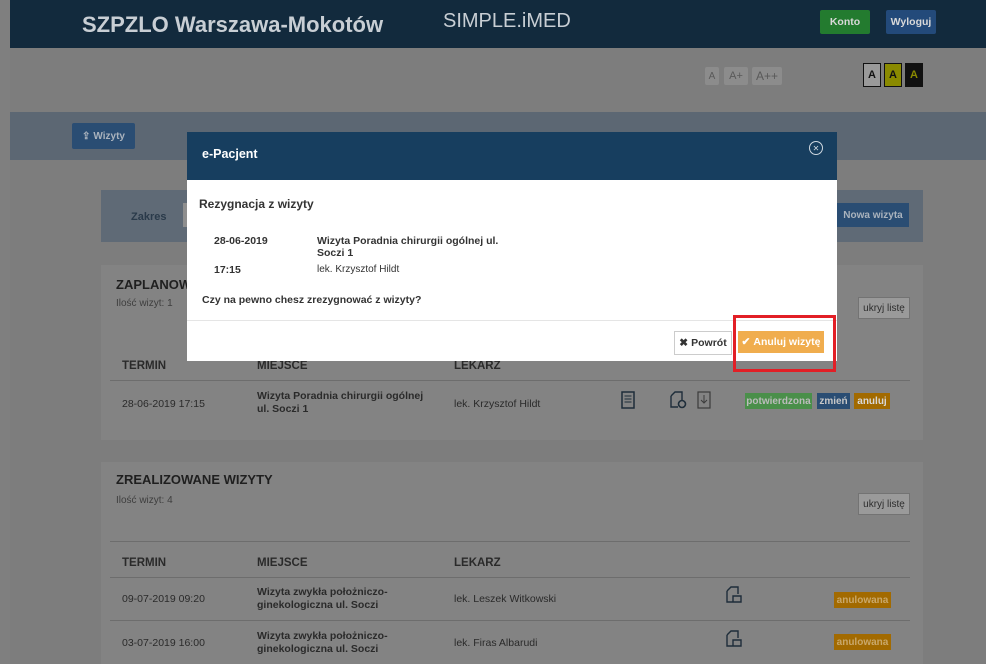  Describe the element at coordinates (872, 401) in the screenshot. I see `cancel-visit-link: anuluj` at that location.